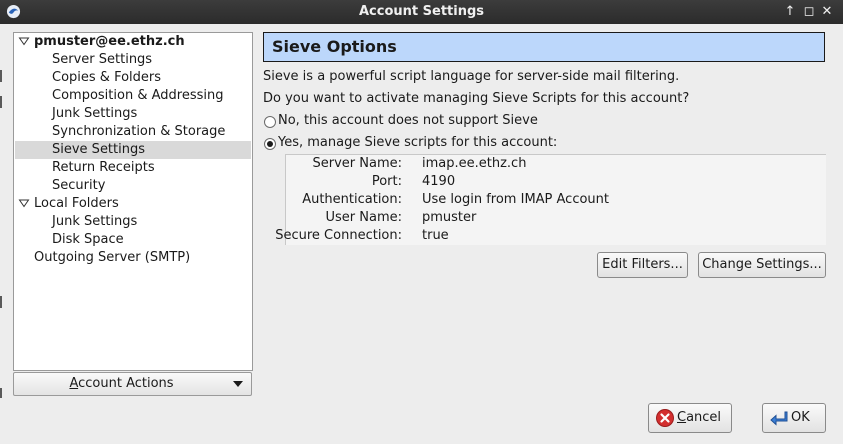 The image size is (843, 444). What do you see at coordinates (556, 164) in the screenshot?
I see `server-detail-row: Server Name: imap.ee.ethz.ch` at bounding box center [556, 164].